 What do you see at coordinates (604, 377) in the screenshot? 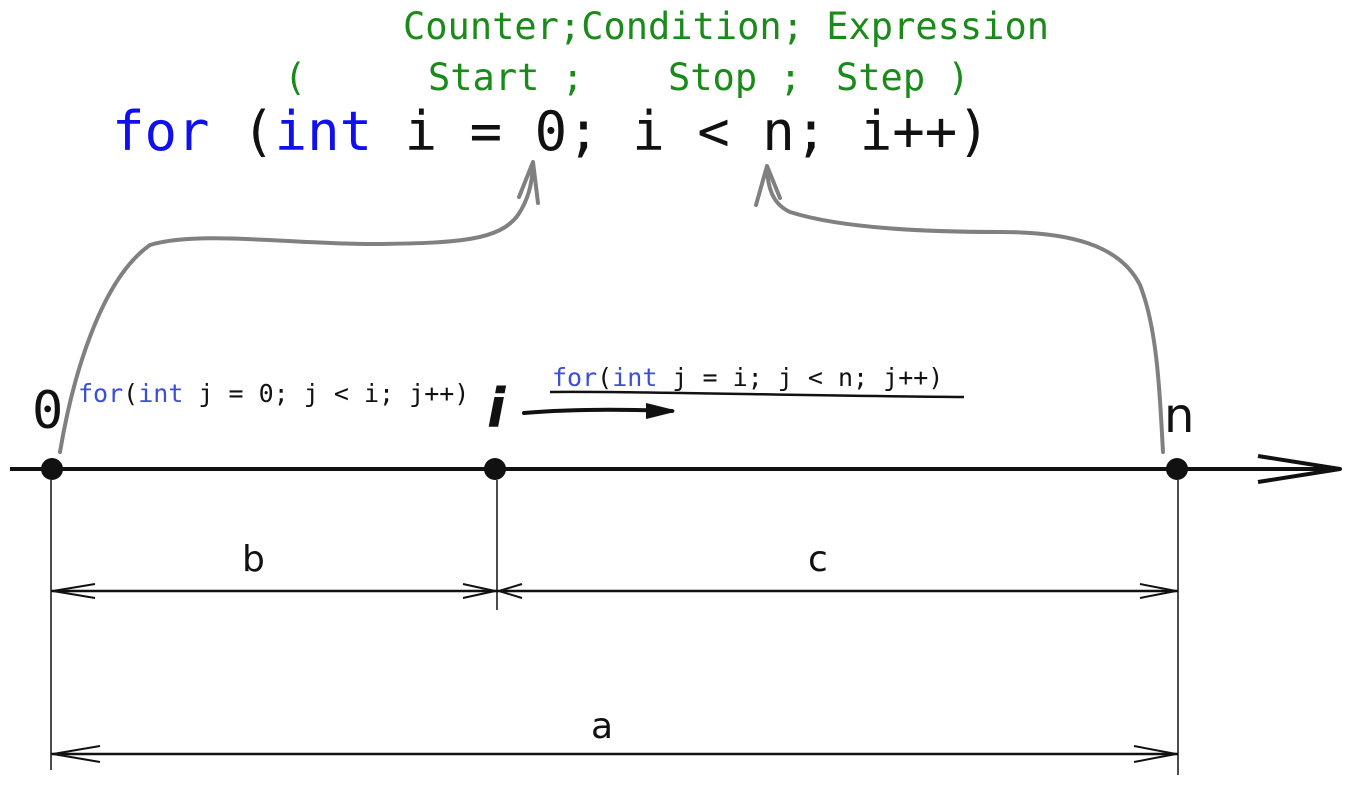
I see `inner-right-open-paren: (` at bounding box center [604, 377].